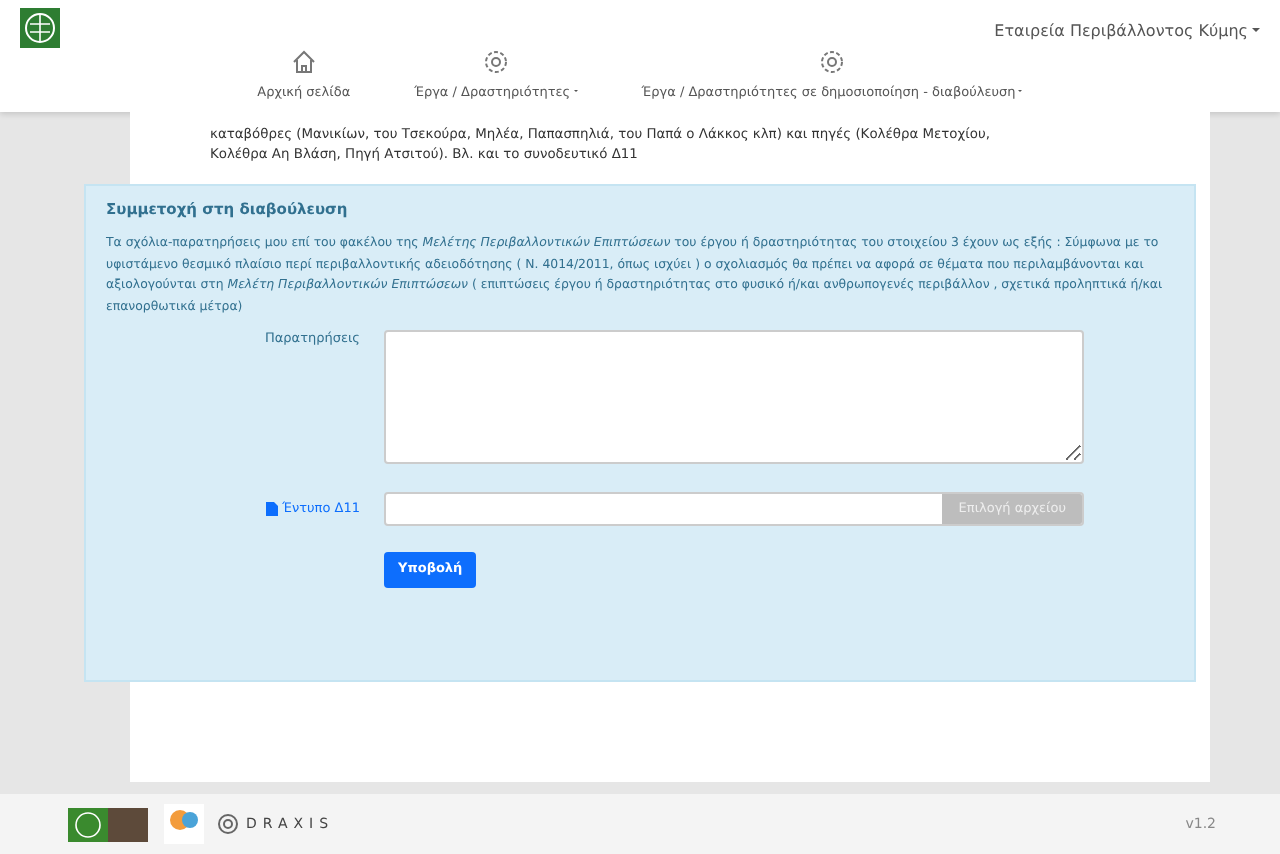 The image size is (1280, 854). I want to click on logo-icon, so click(40, 28).